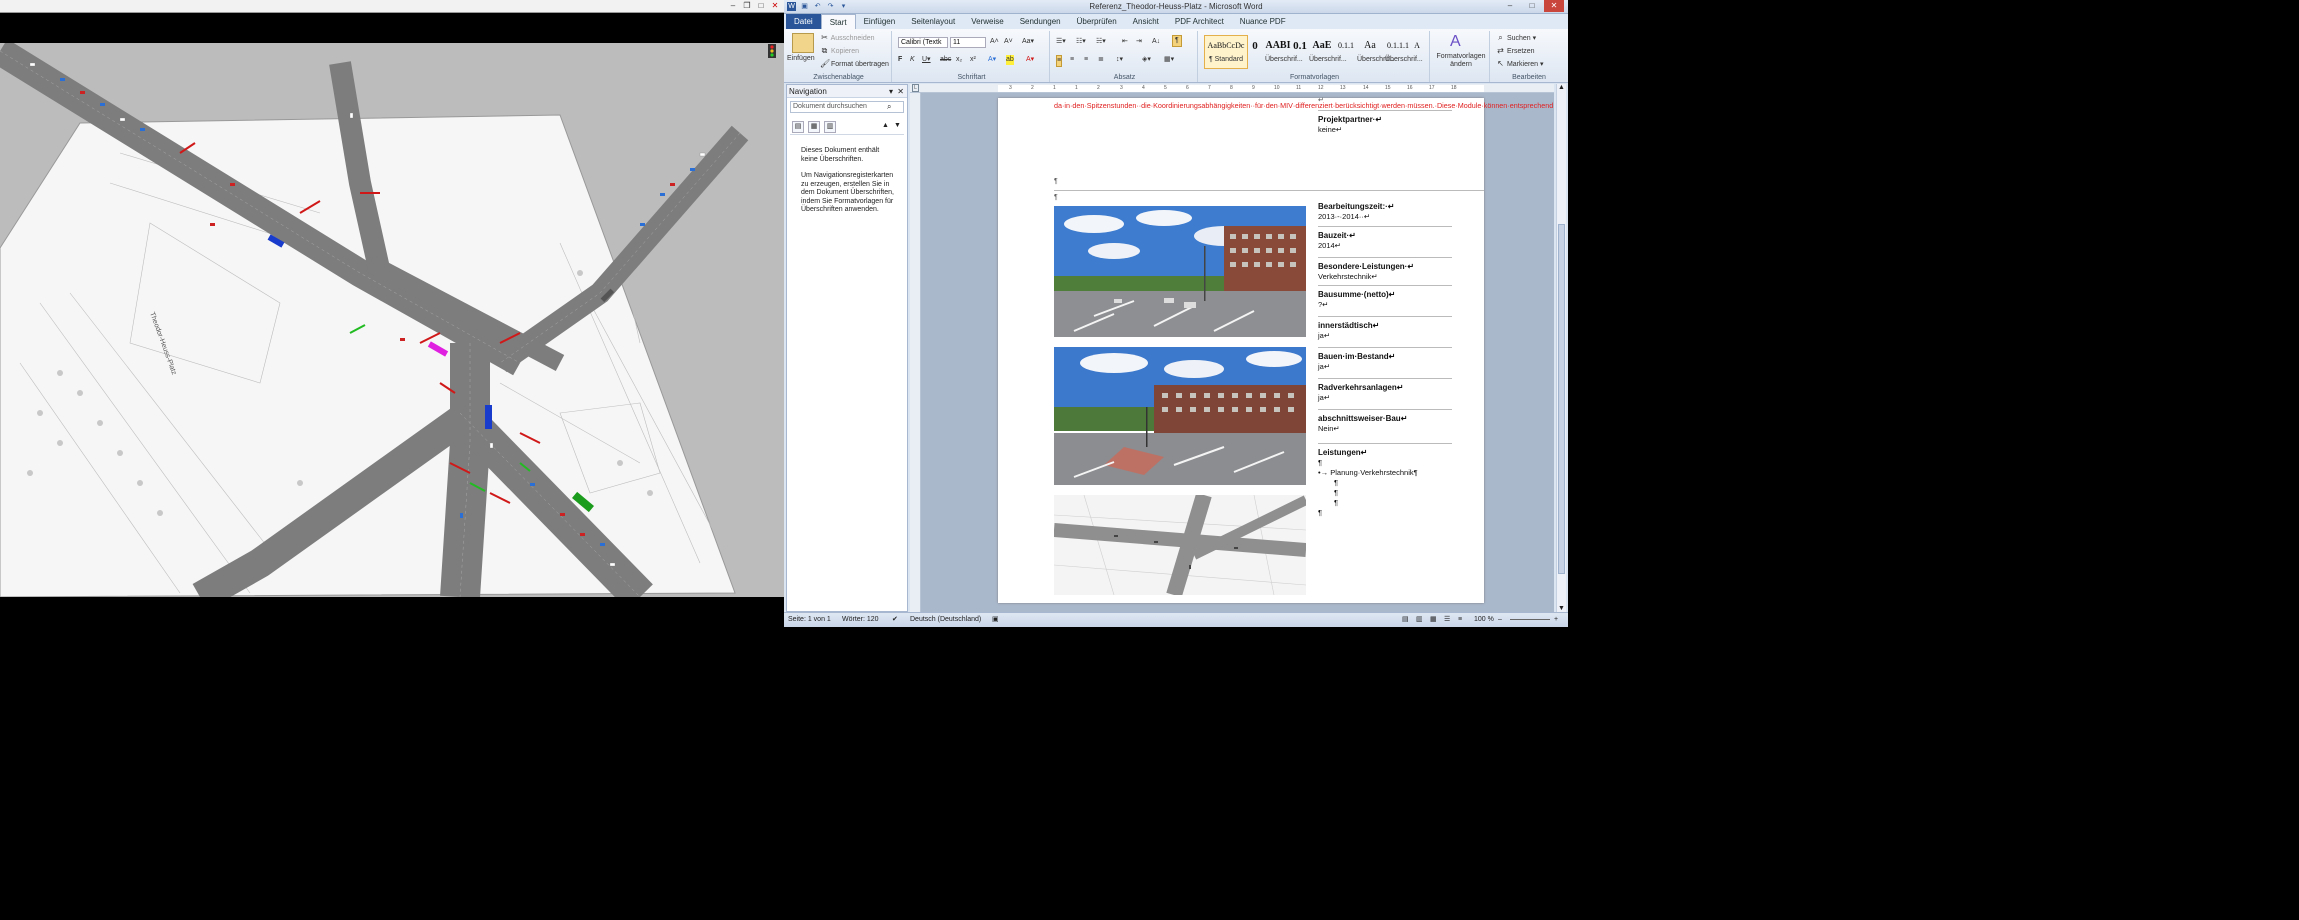 The width and height of the screenshot is (2299, 920). I want to click on text-effects-icon: A▾, so click(992, 60).